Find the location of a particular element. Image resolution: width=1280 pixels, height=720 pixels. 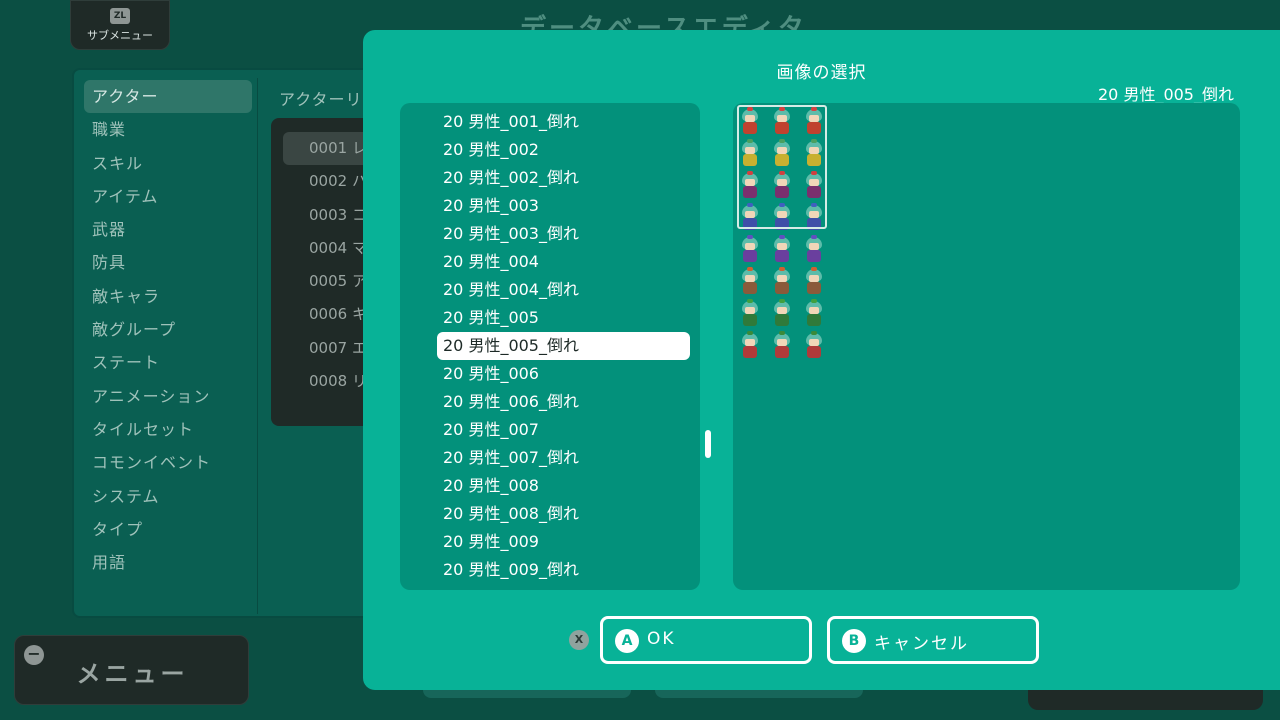

file-list-item: 20 男性_009_倒れ is located at coordinates (550, 570).